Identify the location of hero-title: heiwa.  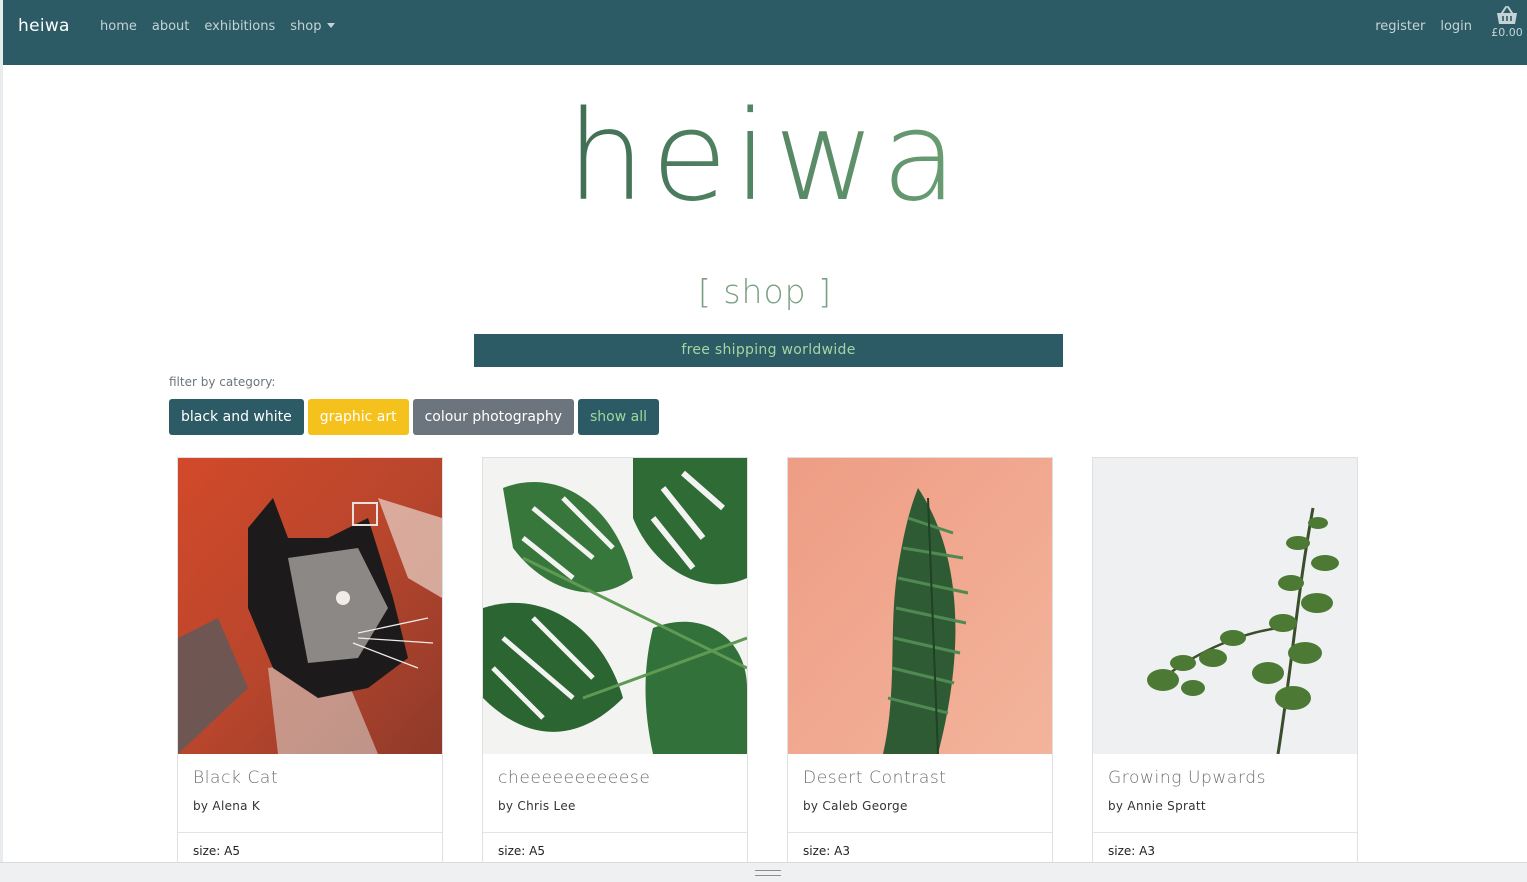
(765, 157).